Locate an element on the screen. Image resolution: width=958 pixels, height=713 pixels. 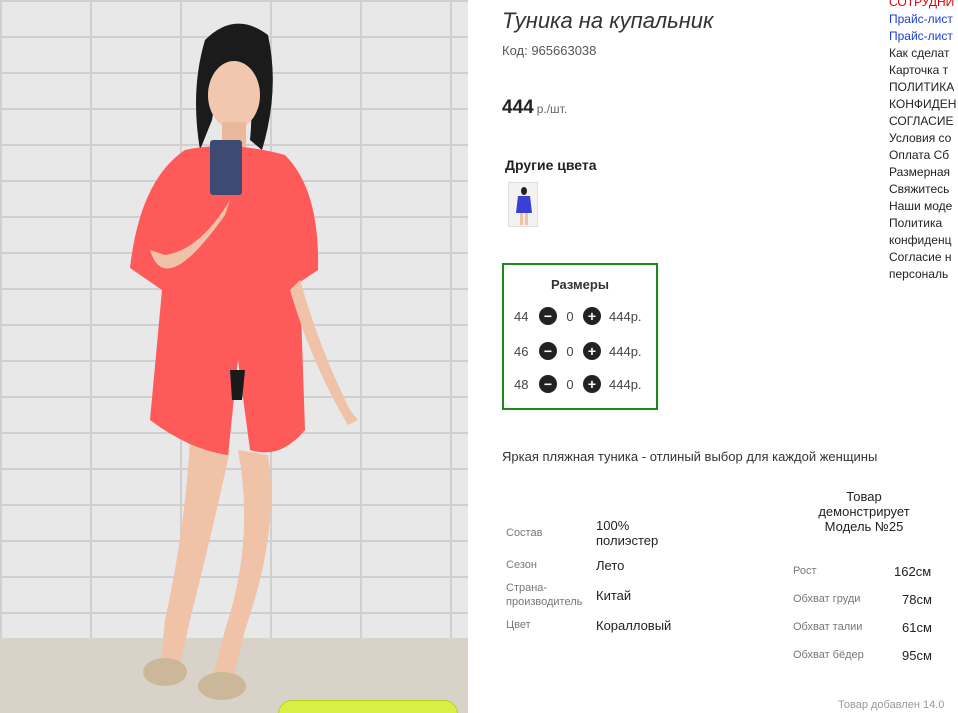
side-link: СОГЛАСИЕ is located at coordinates (923, 121).